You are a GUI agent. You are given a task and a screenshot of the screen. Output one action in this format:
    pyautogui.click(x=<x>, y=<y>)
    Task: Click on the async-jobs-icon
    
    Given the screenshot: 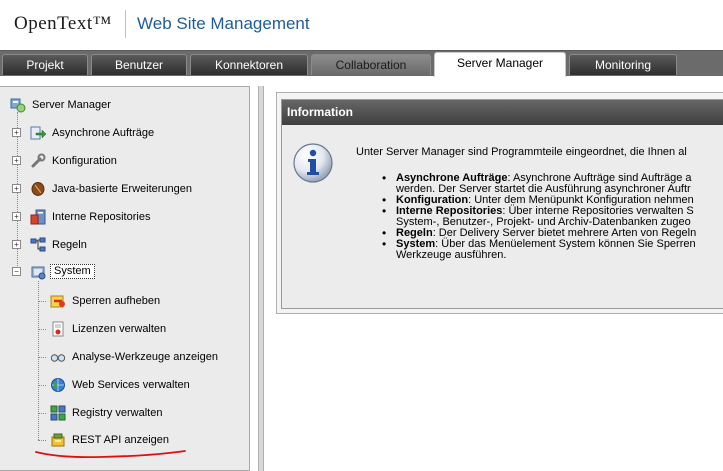 What is the action you would take?
    pyautogui.click(x=38, y=133)
    